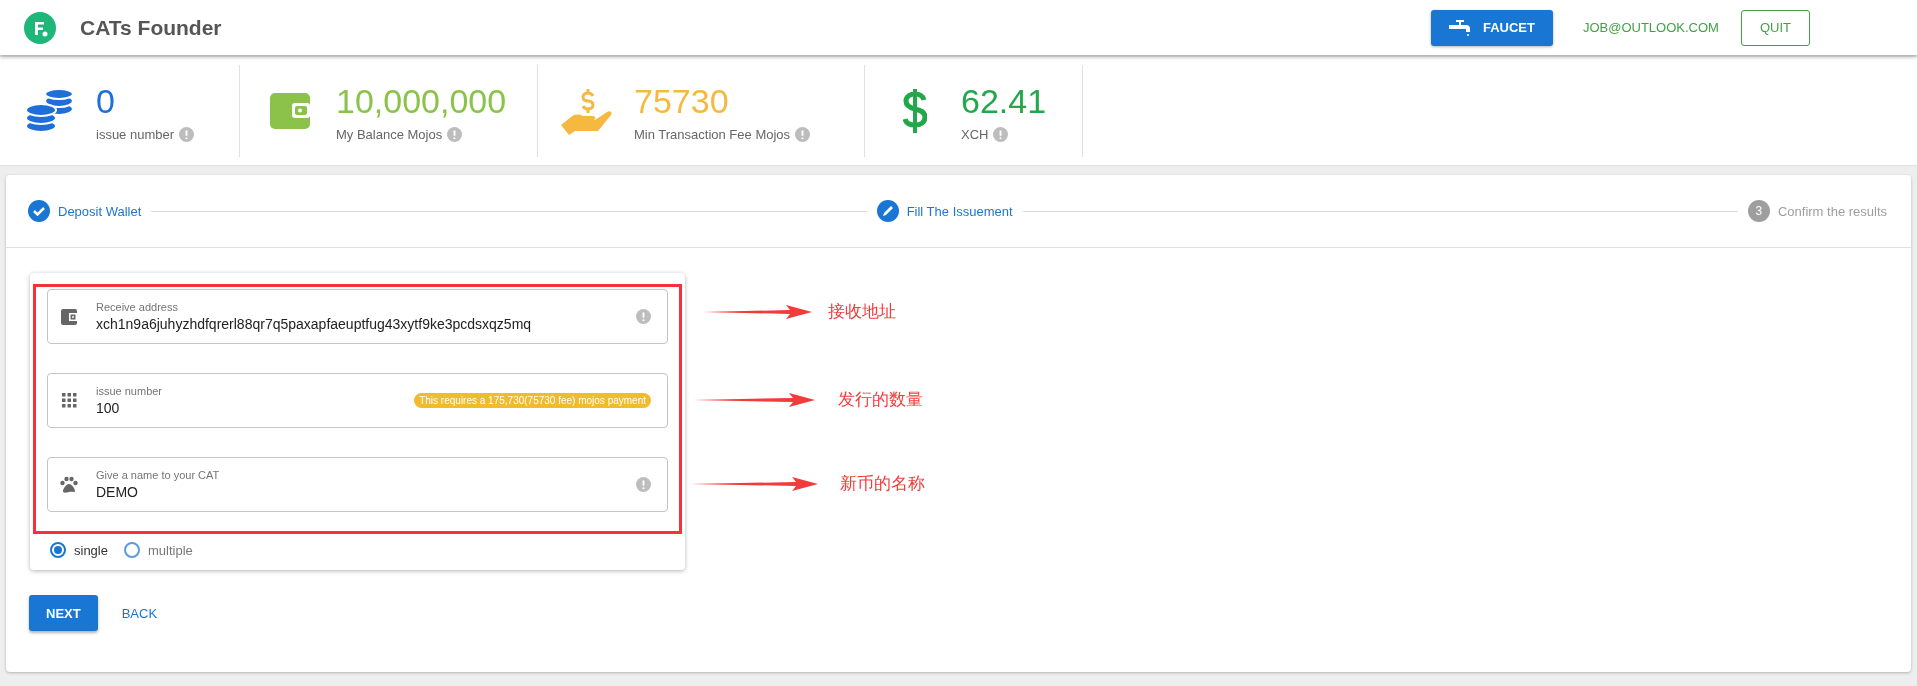 This screenshot has width=1917, height=686. Describe the element at coordinates (1758, 211) in the screenshot. I see `step-number: 3` at that location.